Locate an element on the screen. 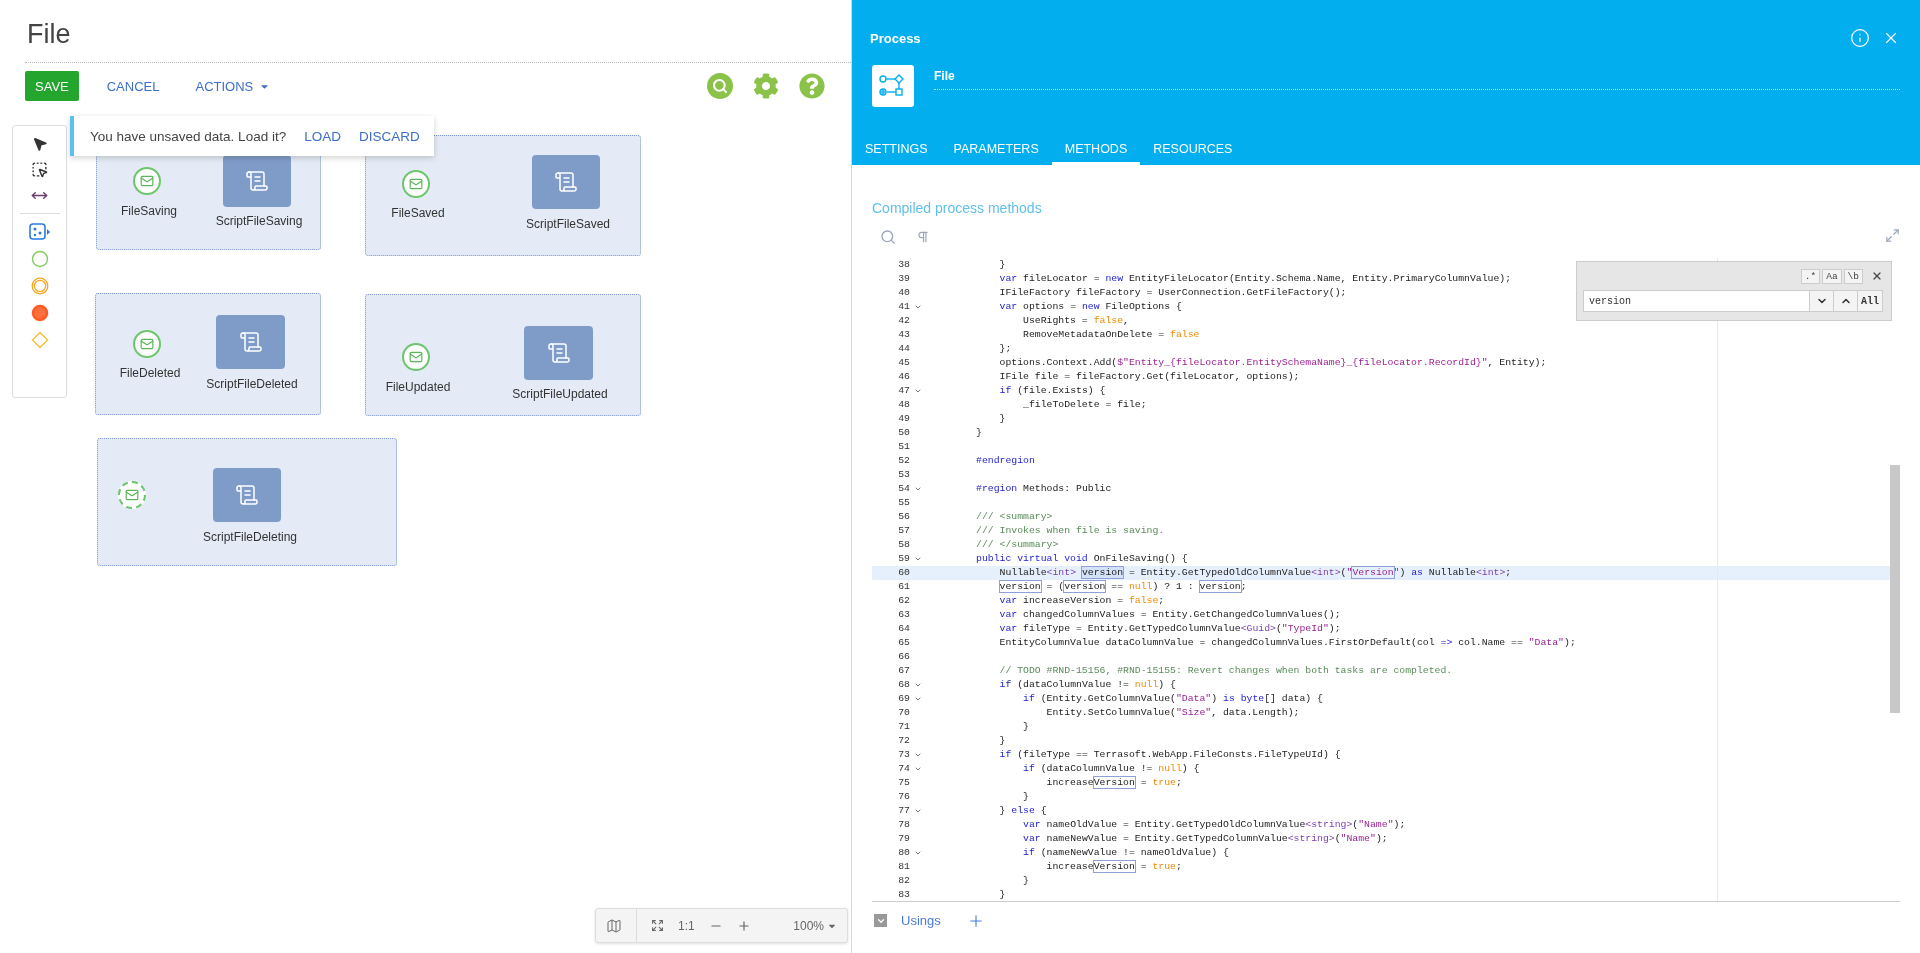 The height and width of the screenshot is (953, 1920). zoom-in-icon is located at coordinates (743, 925).